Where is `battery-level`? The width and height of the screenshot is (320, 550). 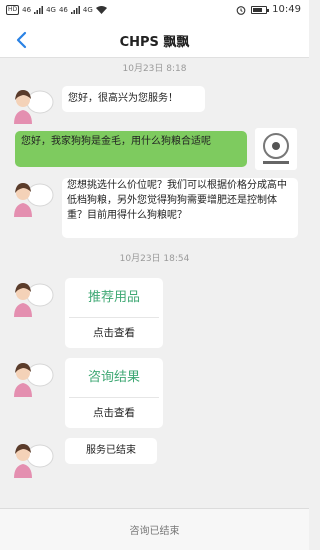
battery-level is located at coordinates (257, 9).